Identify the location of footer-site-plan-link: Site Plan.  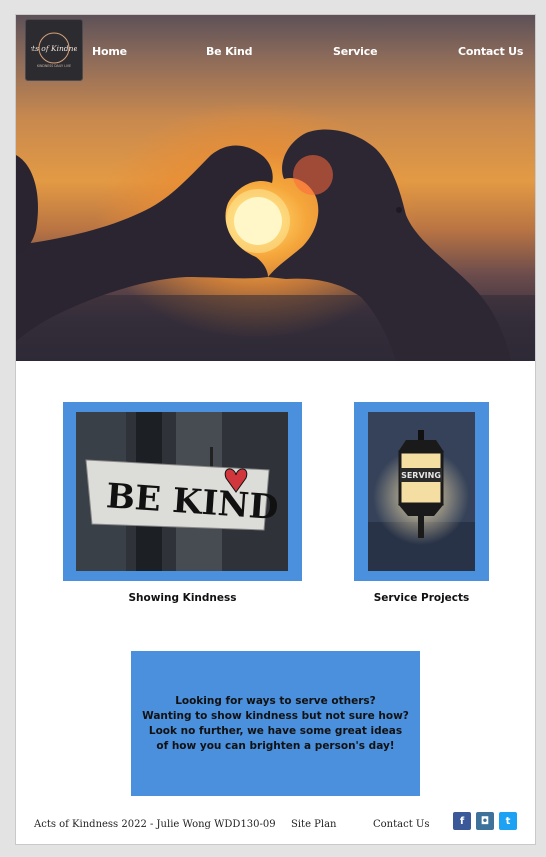
(314, 824).